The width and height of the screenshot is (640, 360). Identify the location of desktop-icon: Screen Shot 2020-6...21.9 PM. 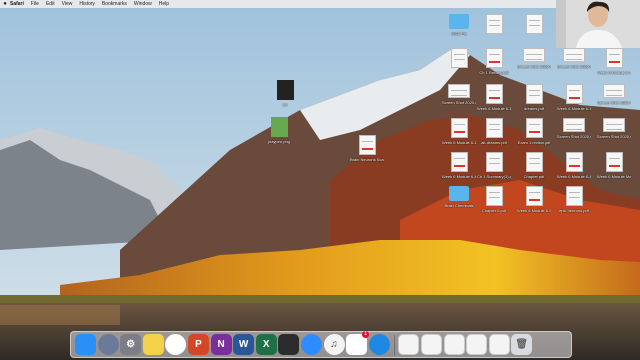
(574, 128).